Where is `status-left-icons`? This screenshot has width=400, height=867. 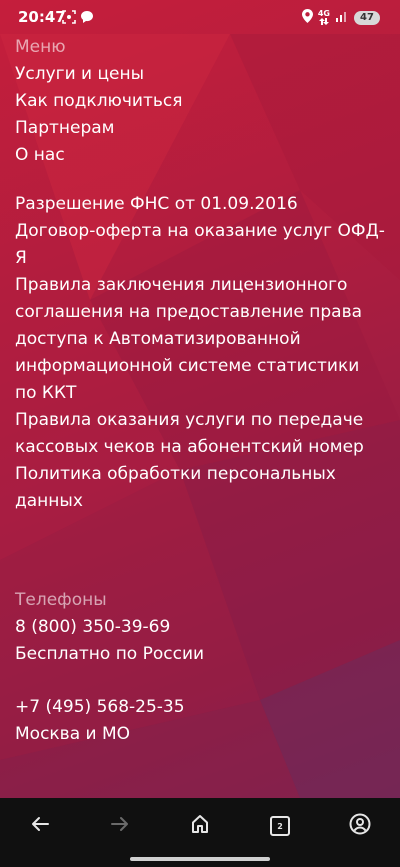 status-left-icons is located at coordinates (78, 18).